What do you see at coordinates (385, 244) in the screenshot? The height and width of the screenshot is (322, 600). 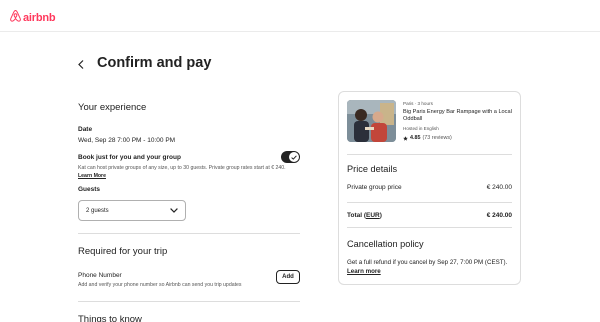 I see `cancellation-policy-heading: Cancellation policy` at bounding box center [385, 244].